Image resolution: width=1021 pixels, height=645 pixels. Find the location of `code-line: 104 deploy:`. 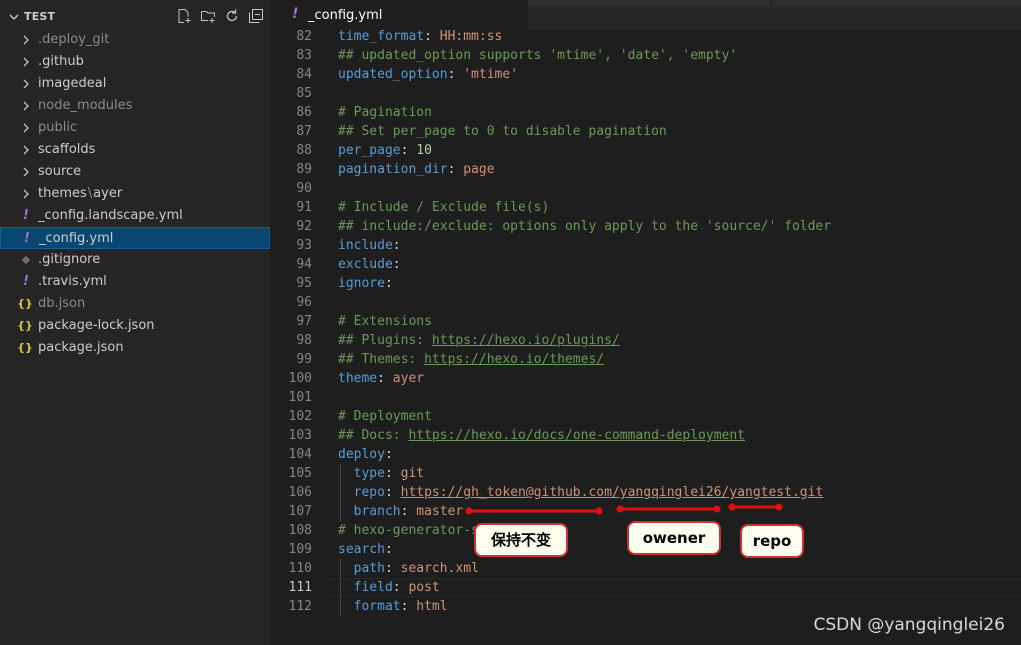

code-line: 104 deploy: is located at coordinates (645, 454).